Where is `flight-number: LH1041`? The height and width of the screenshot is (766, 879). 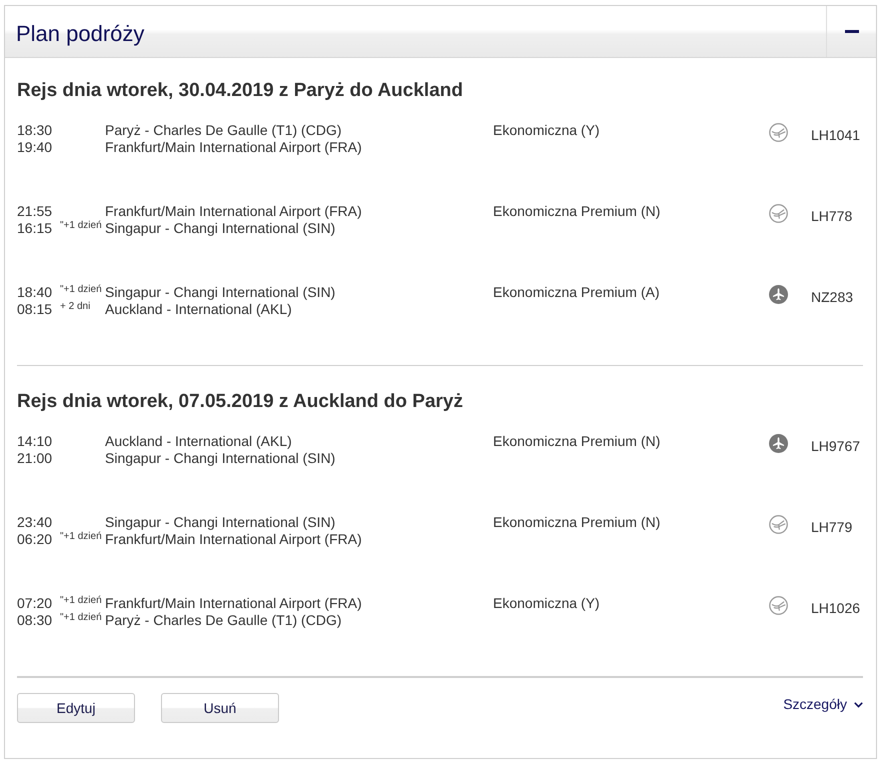
flight-number: LH1041 is located at coordinates (835, 135).